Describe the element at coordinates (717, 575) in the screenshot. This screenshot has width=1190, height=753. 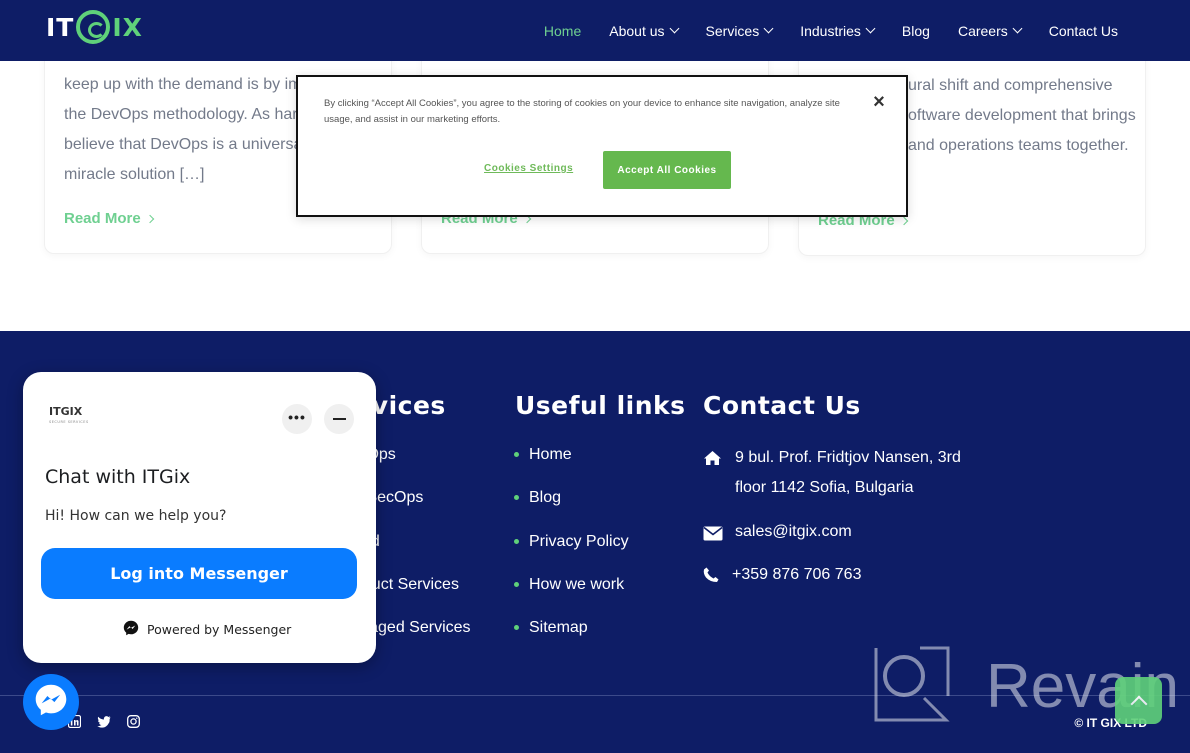
I see `phone-icon` at that location.